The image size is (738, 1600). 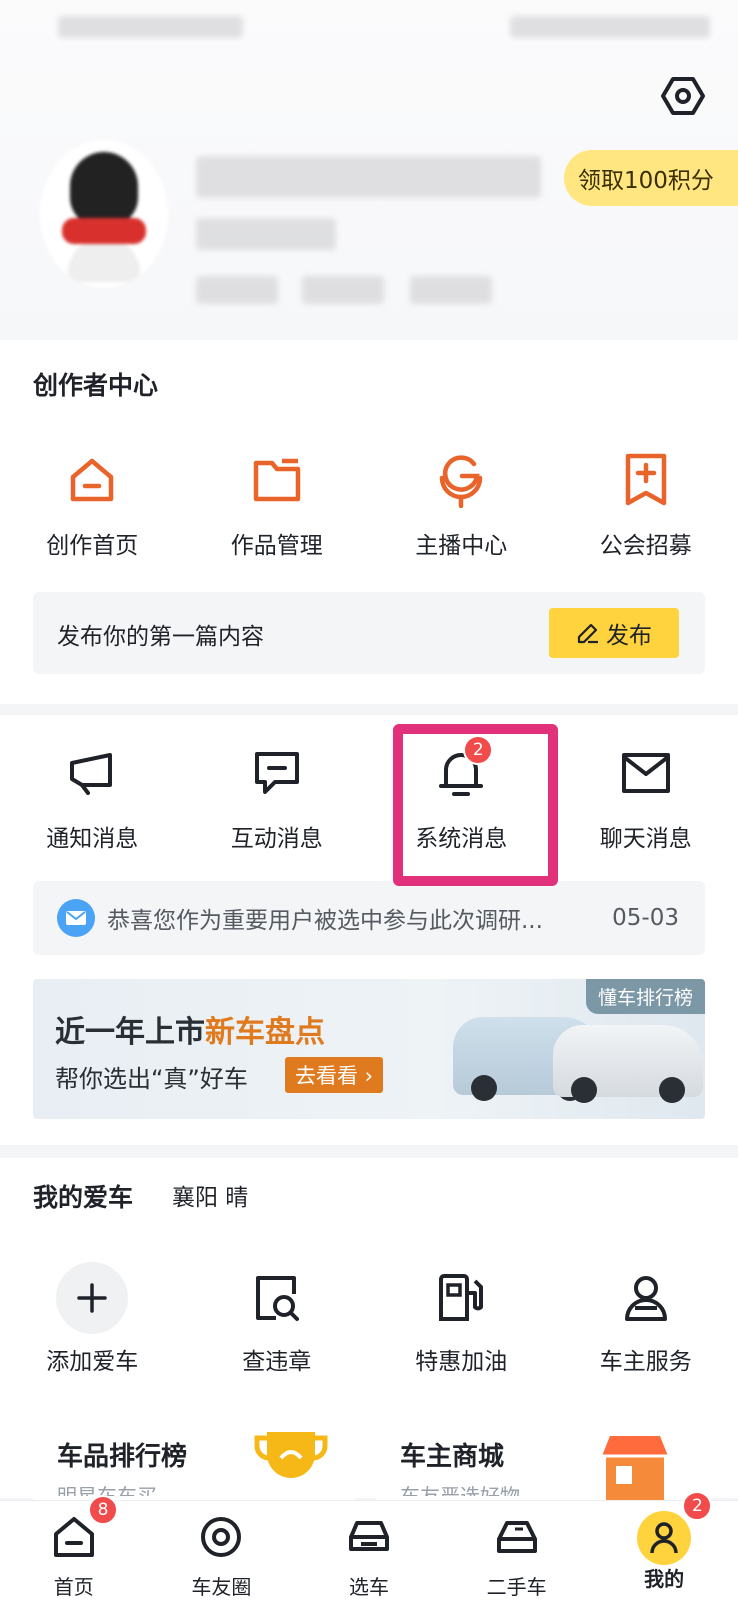 I want to click on car-item-label: 特惠加油, so click(x=461, y=1362).